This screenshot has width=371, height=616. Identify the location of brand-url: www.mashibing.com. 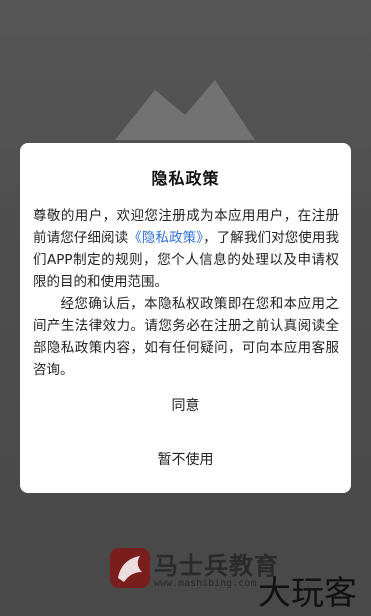
(205, 583).